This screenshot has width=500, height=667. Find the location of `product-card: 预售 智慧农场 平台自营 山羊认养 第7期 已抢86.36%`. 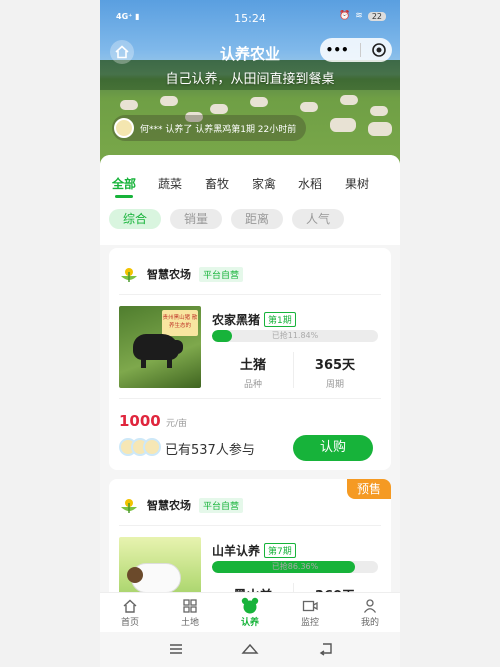

product-card: 预售 智慧农场 平台自营 山羊认养 第7期 已抢86.36% is located at coordinates (250, 549).